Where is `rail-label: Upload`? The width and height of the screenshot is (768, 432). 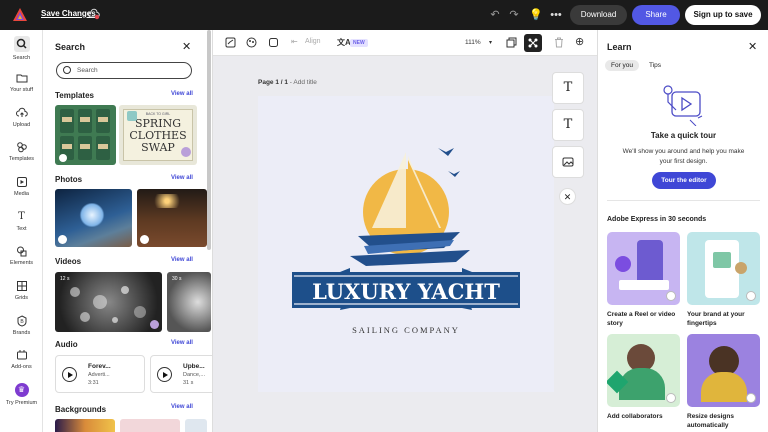 rail-label: Upload is located at coordinates (21, 125).